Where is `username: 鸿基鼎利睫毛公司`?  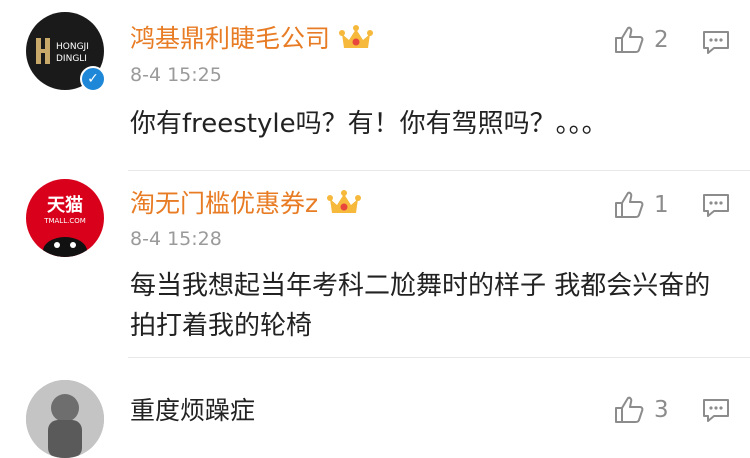 username: 鸿基鼎利睫毛公司 is located at coordinates (252, 38).